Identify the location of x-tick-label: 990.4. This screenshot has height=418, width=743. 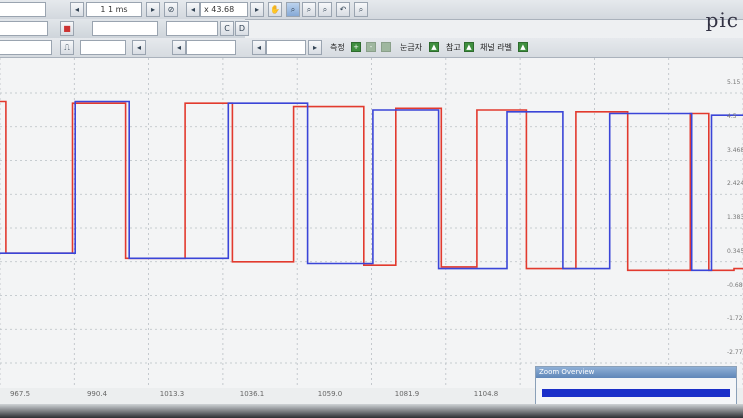
(97, 394).